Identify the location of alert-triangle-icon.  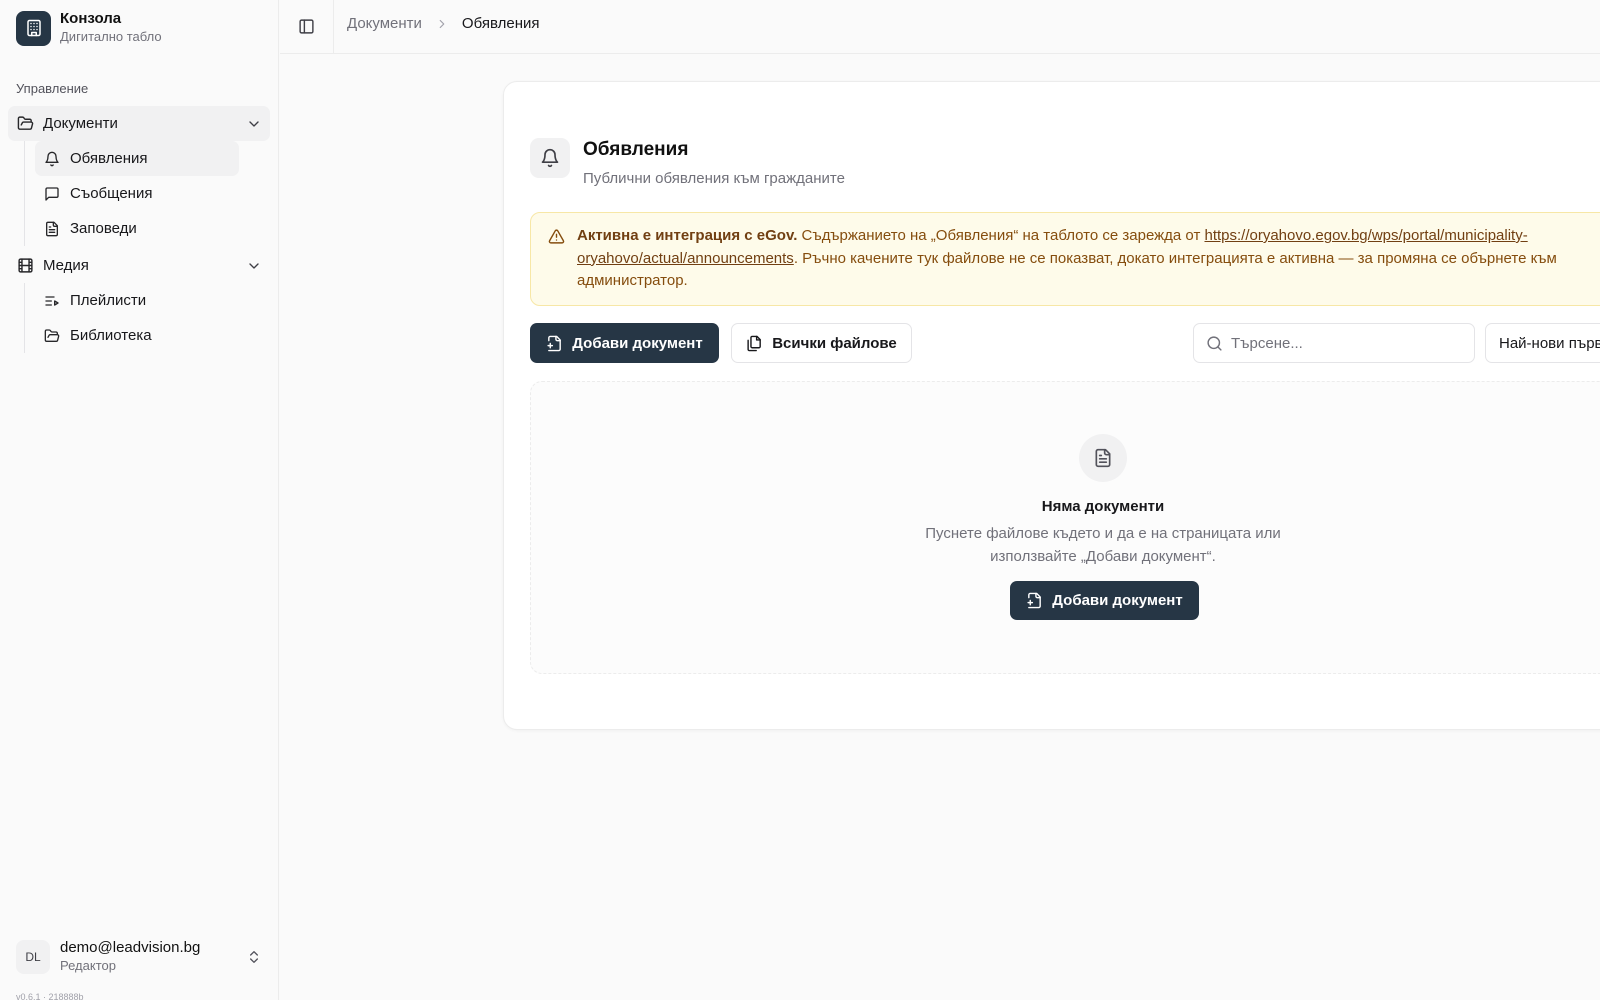
(556, 240).